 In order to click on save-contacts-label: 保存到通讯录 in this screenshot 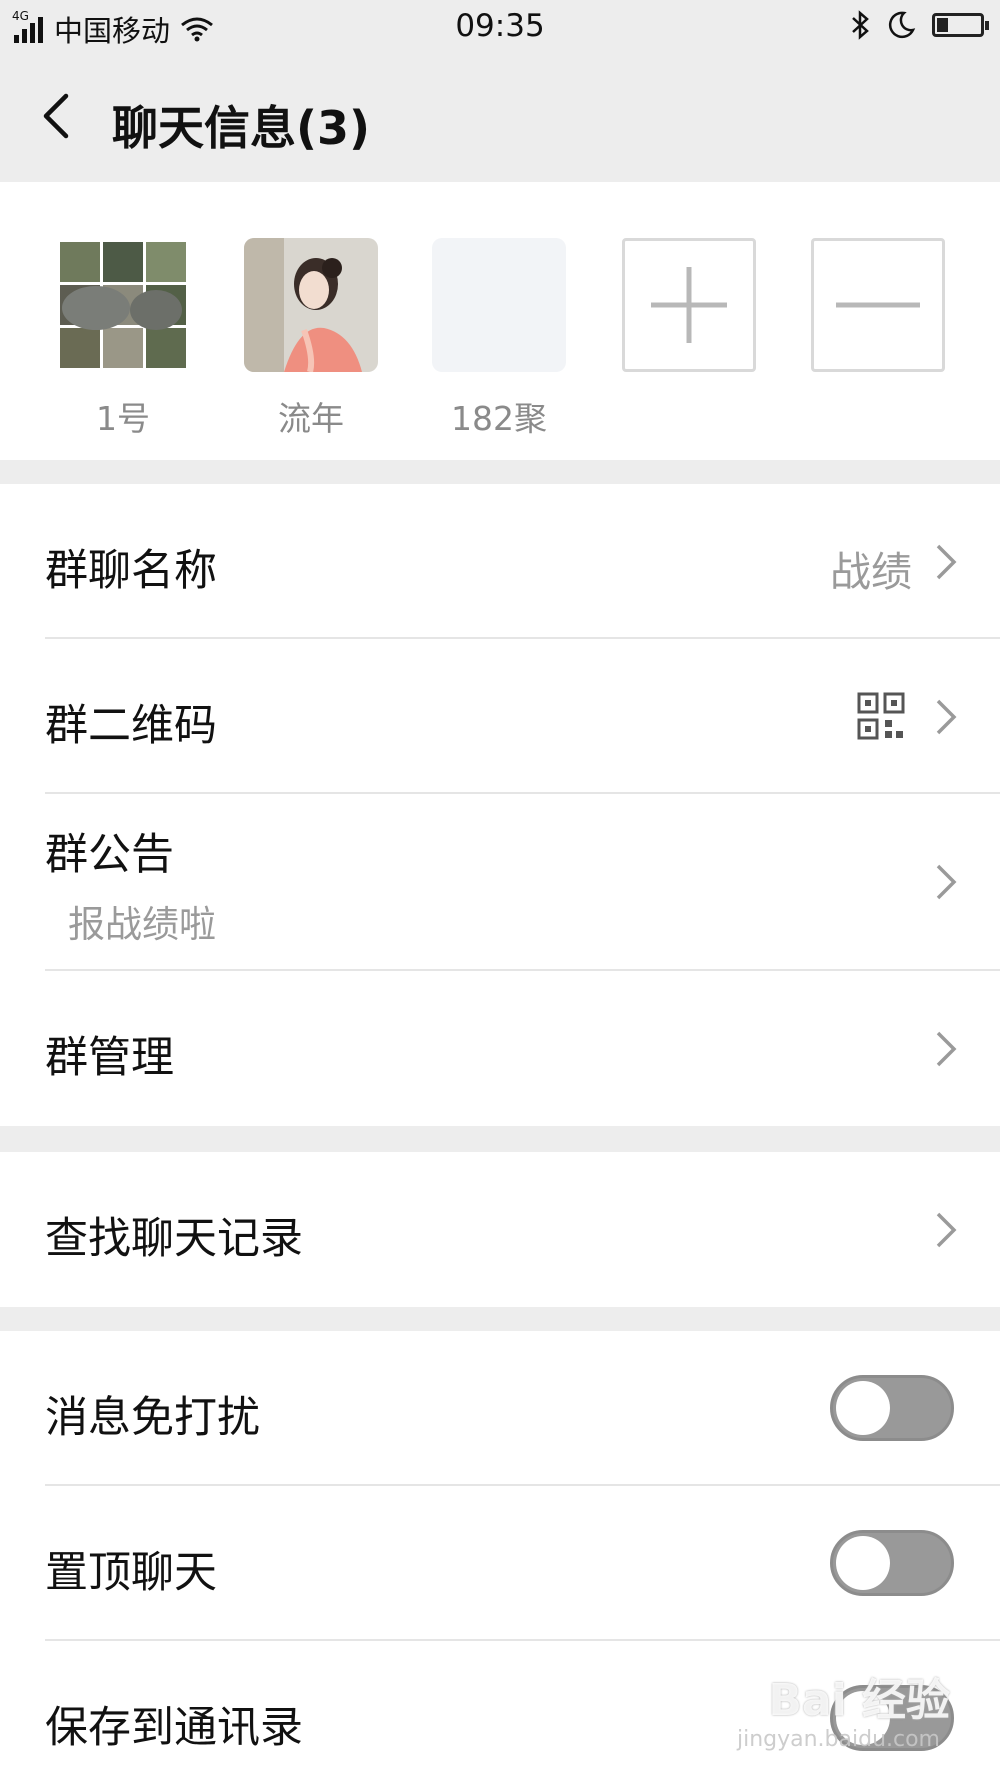, I will do `click(174, 1728)`.